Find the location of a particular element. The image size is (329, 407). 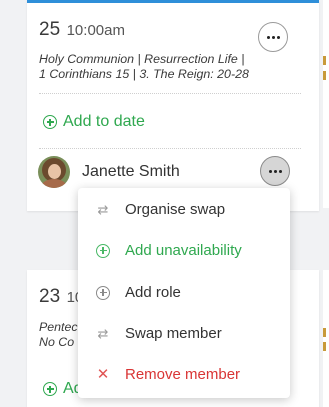

add-to-date-link: Add to date is located at coordinates (94, 122).